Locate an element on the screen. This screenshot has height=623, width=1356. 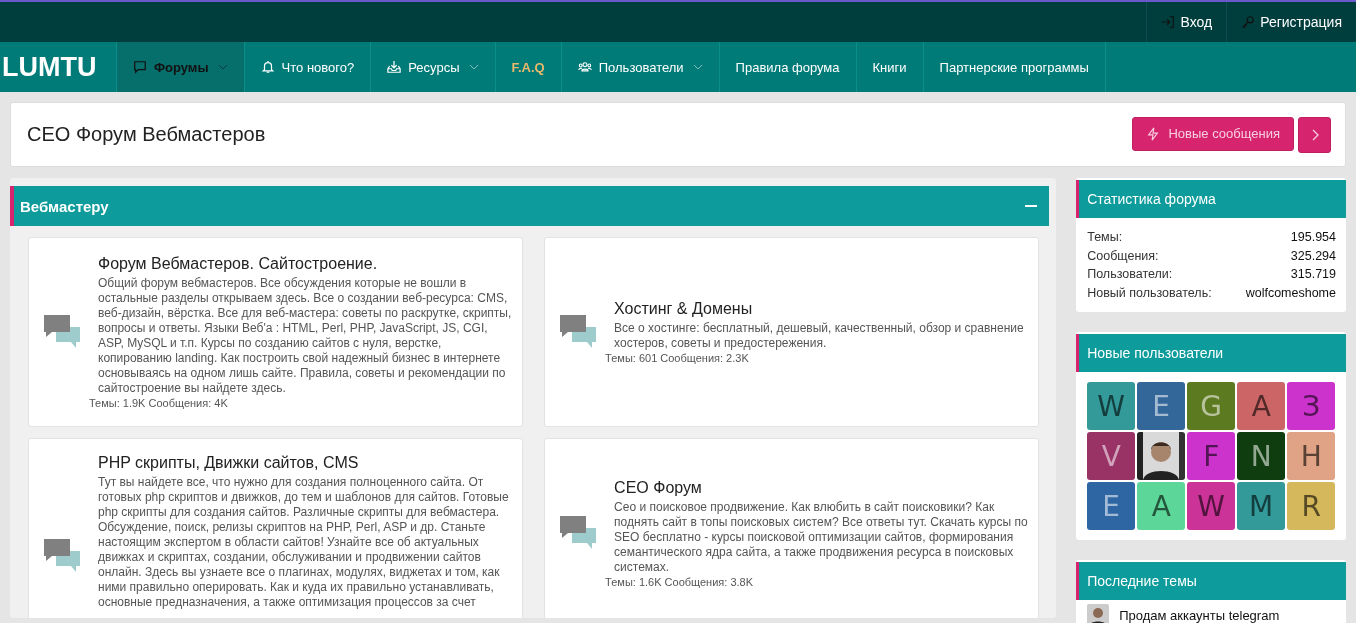
user-avatar: N is located at coordinates (1261, 456).